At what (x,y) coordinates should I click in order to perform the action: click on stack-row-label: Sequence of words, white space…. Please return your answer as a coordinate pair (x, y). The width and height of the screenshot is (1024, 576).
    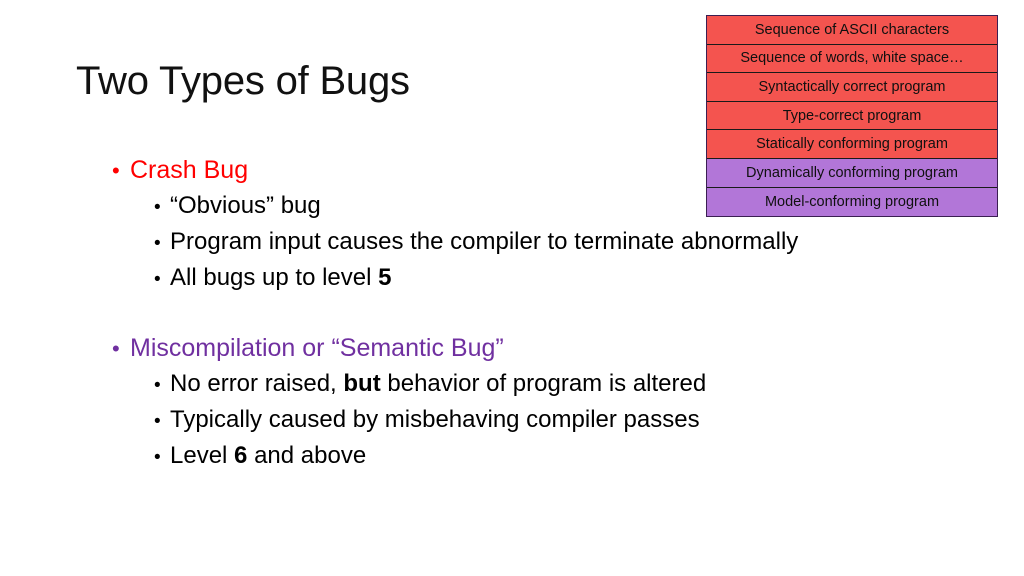
    Looking at the image, I should click on (852, 58).